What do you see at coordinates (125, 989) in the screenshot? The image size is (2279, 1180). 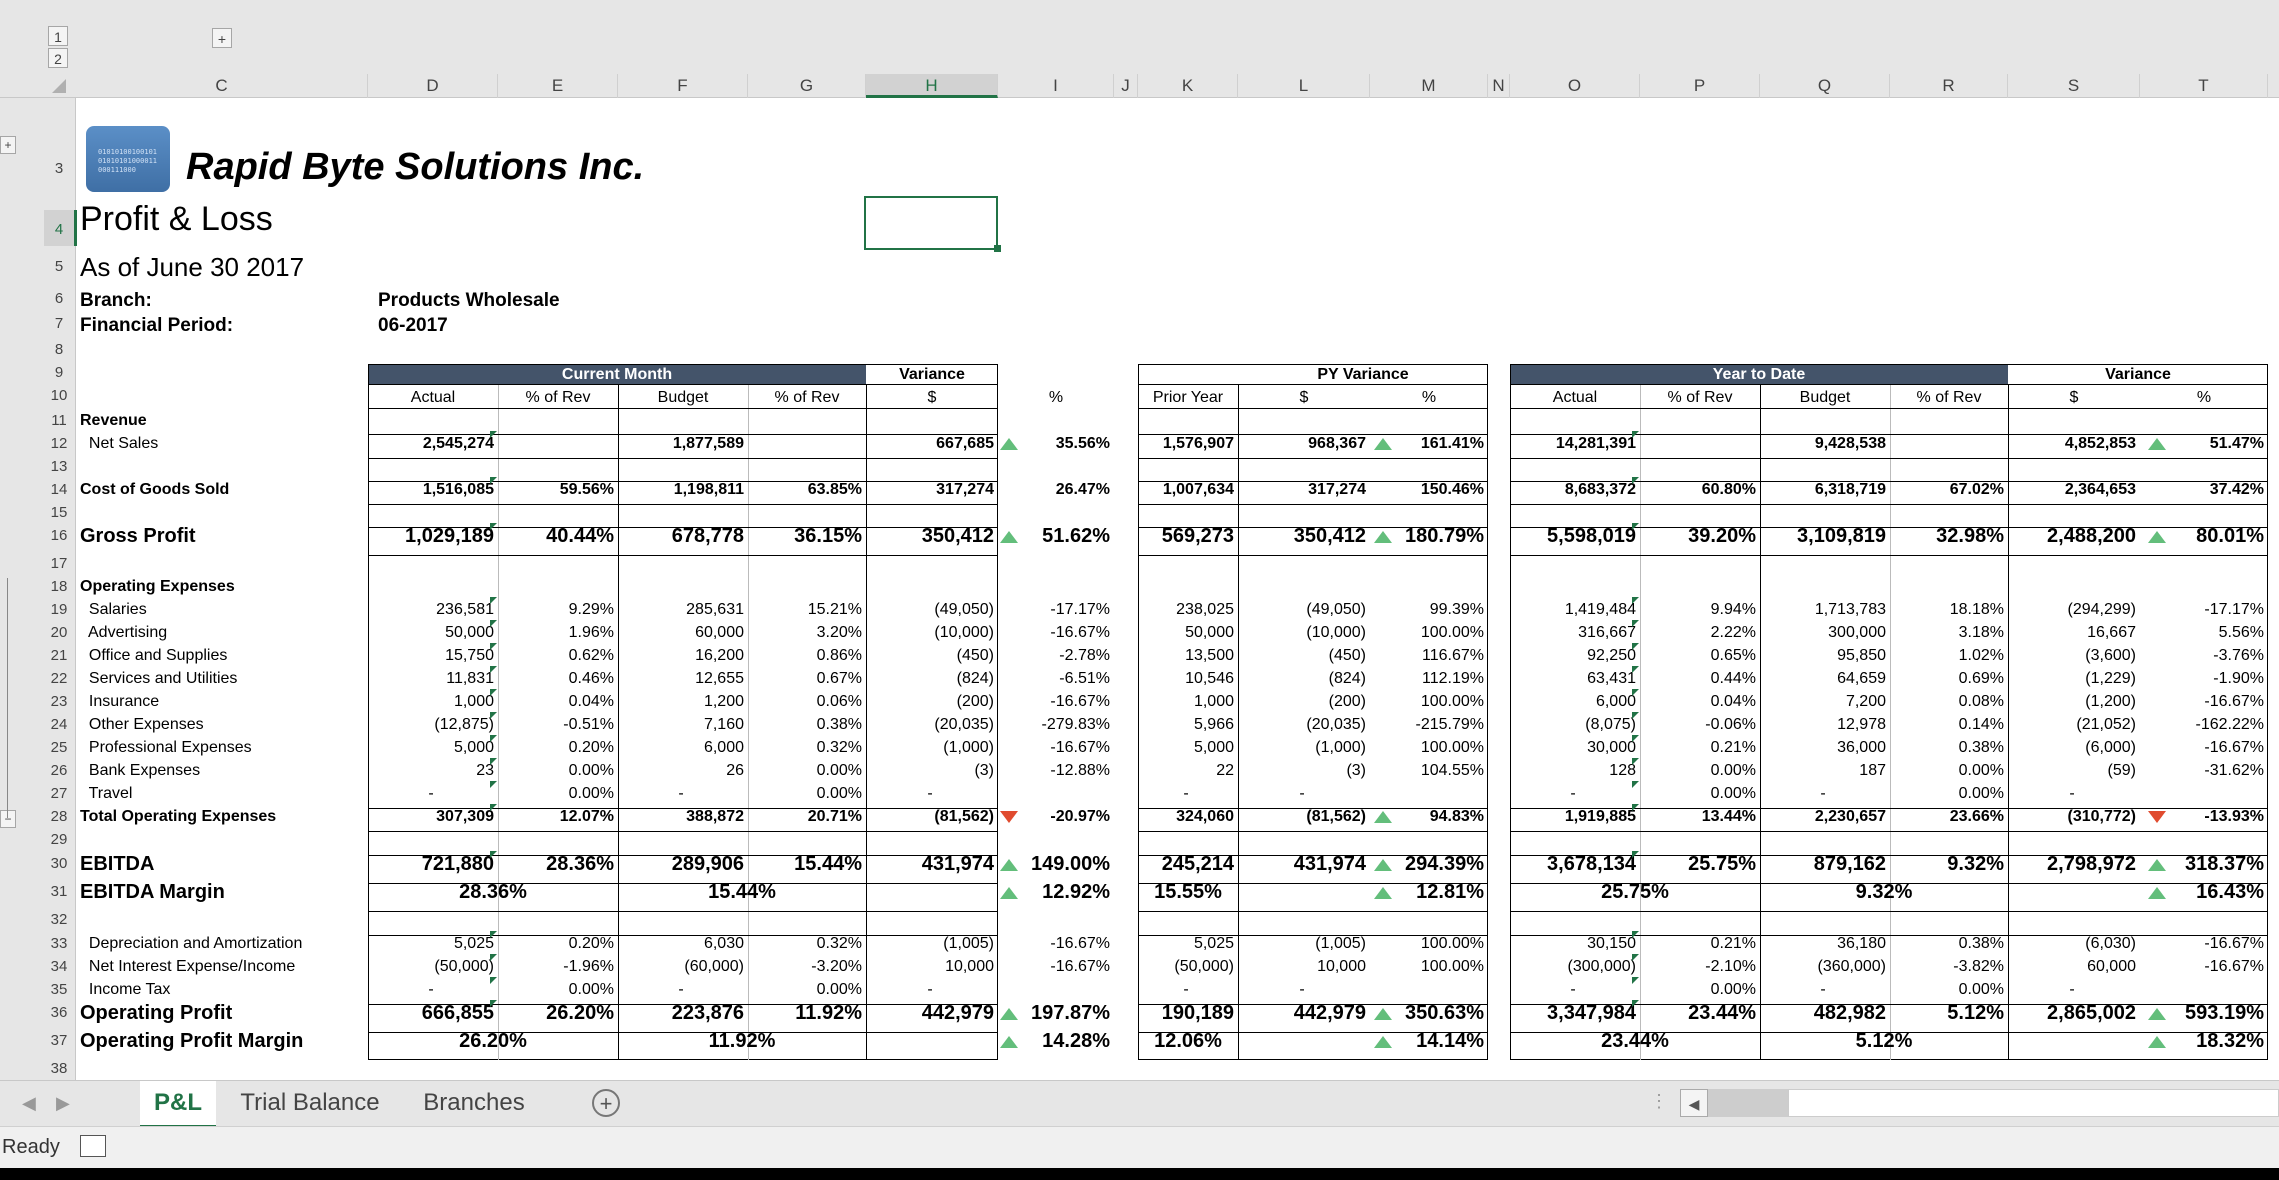 I see `row-label-35: Income Tax` at bounding box center [125, 989].